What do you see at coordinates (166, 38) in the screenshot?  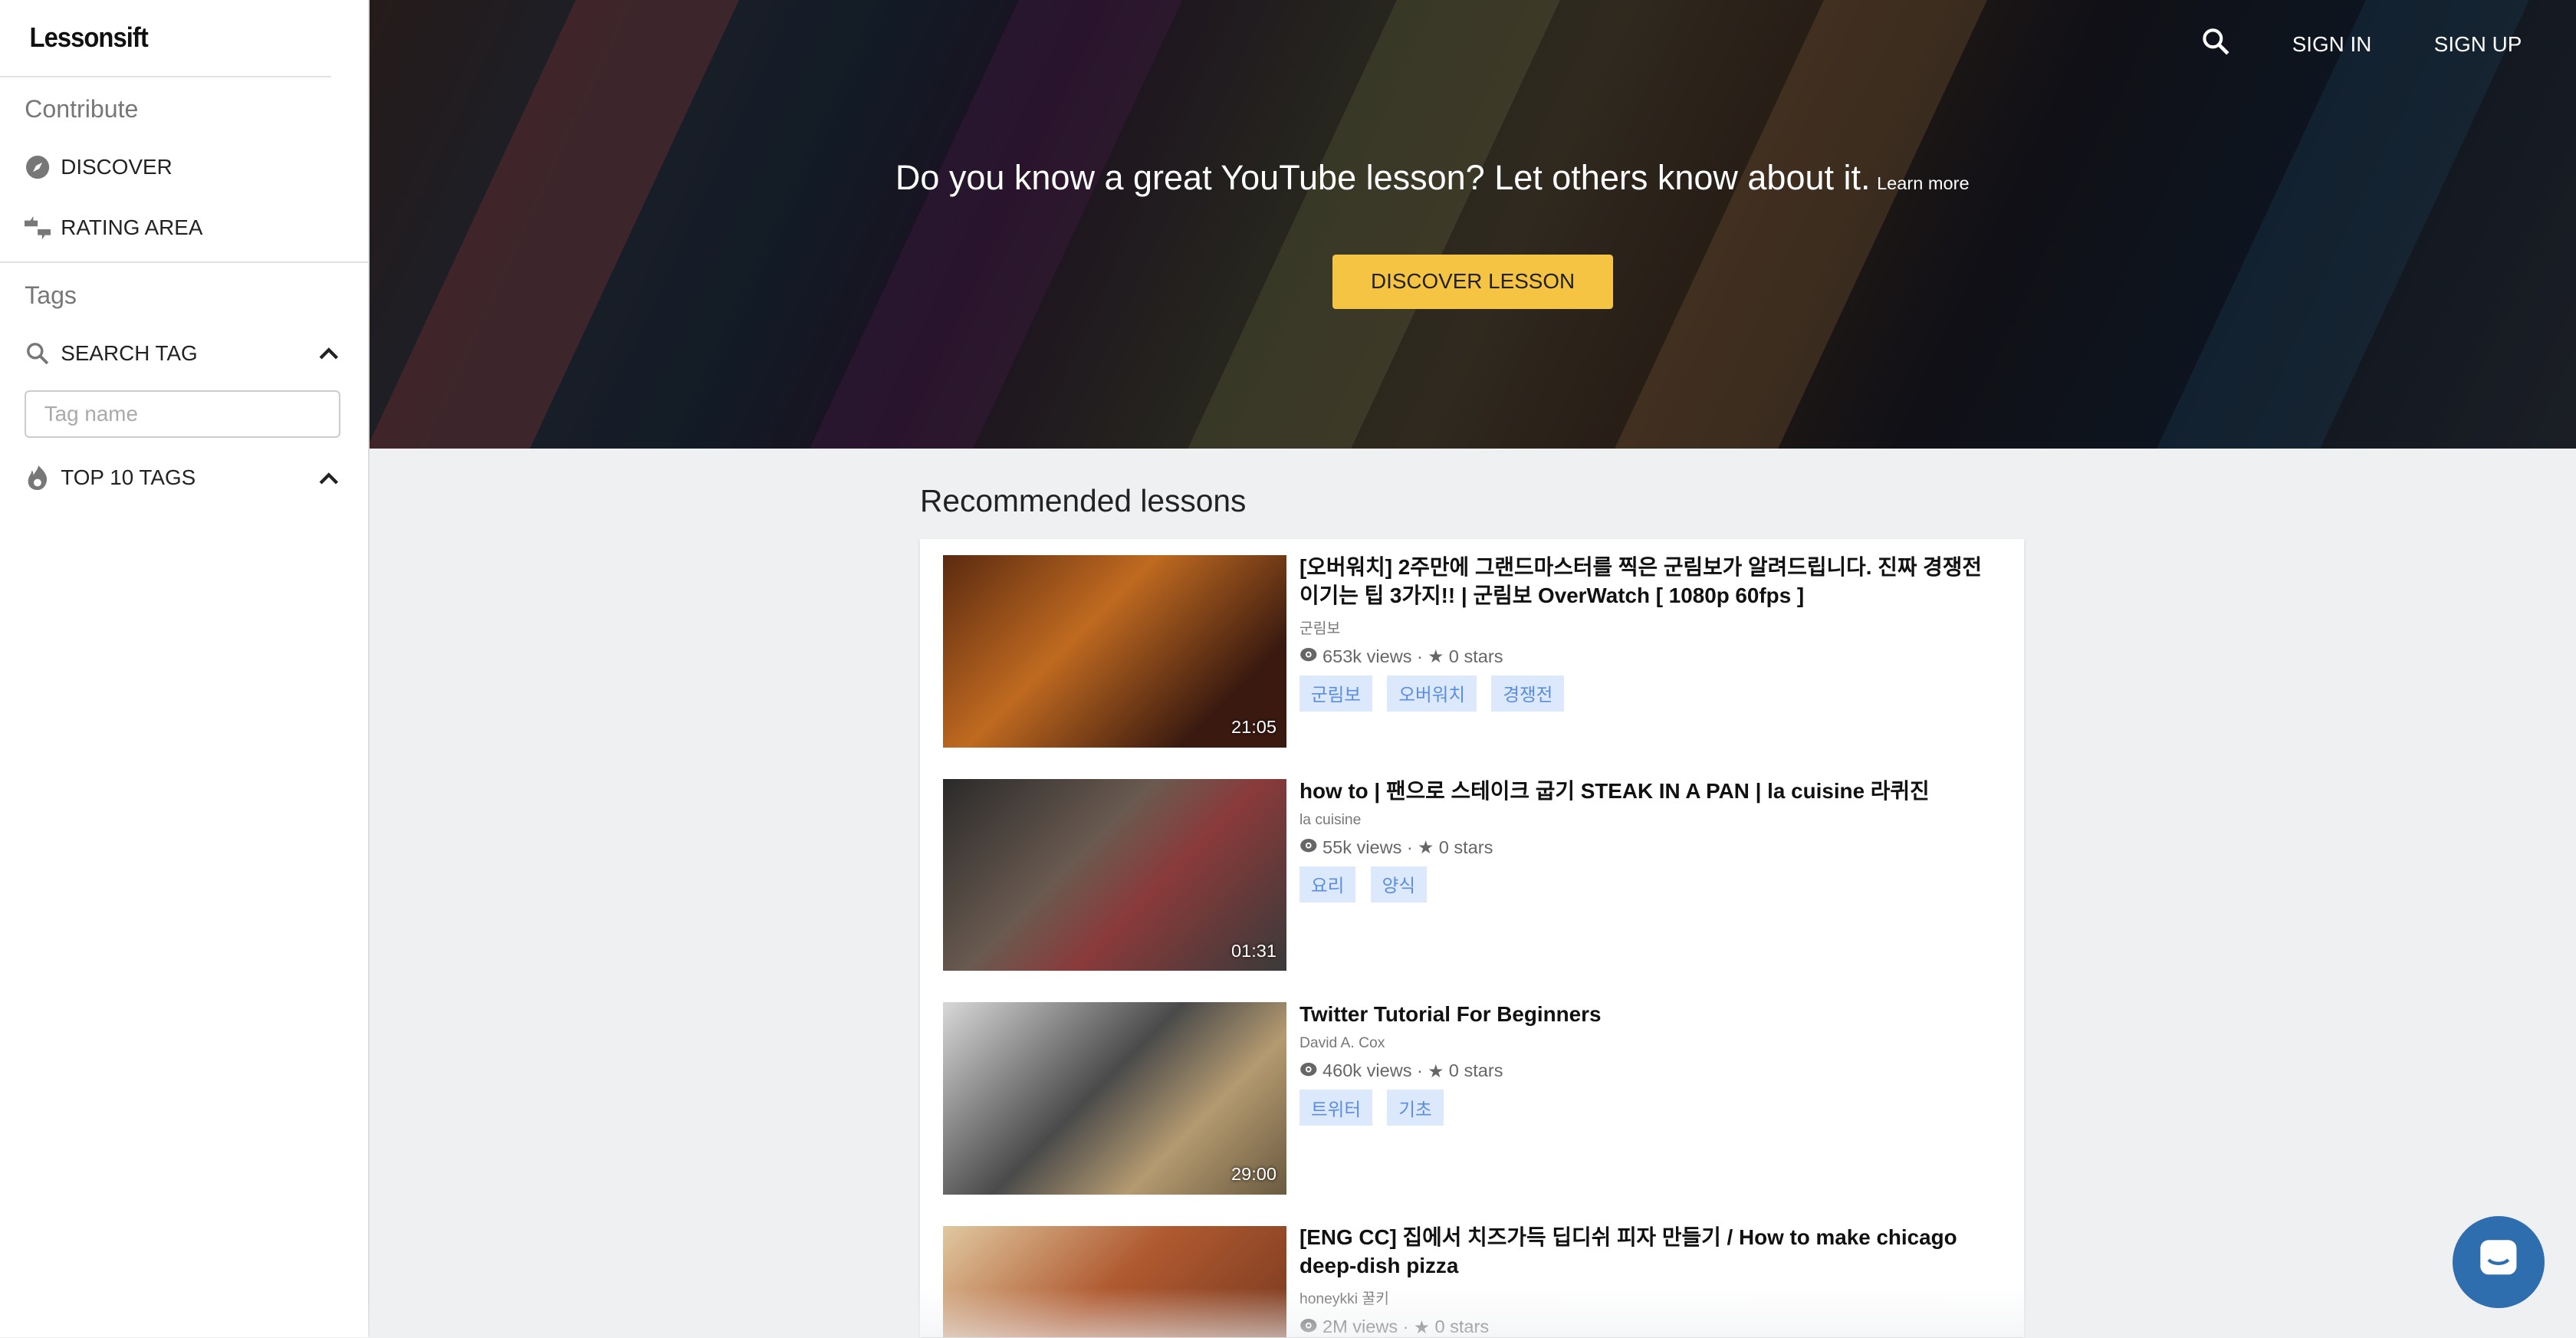 I see `logo: Lessonsift` at bounding box center [166, 38].